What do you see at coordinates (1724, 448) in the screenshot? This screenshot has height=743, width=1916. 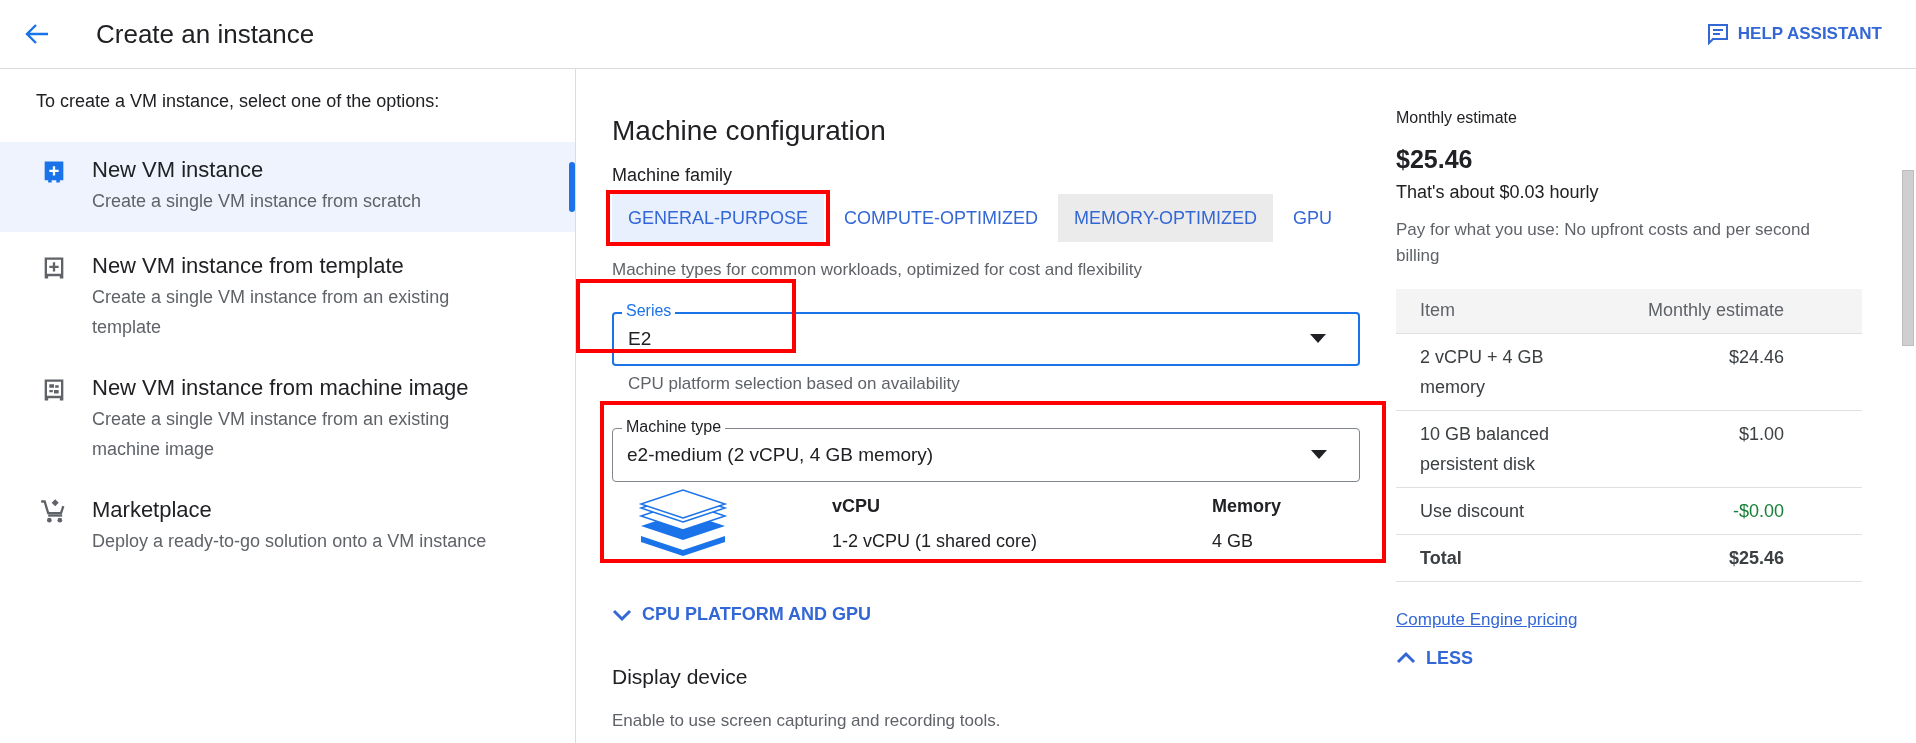 I see `table-cell: $1.00` at bounding box center [1724, 448].